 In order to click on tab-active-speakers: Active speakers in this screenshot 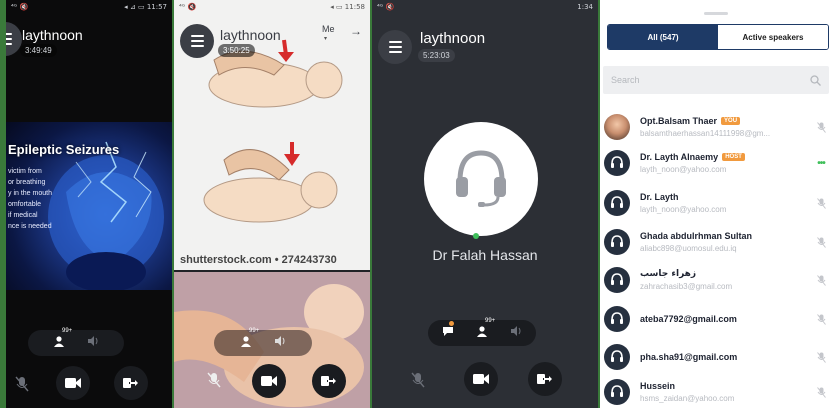, I will do `click(773, 37)`.